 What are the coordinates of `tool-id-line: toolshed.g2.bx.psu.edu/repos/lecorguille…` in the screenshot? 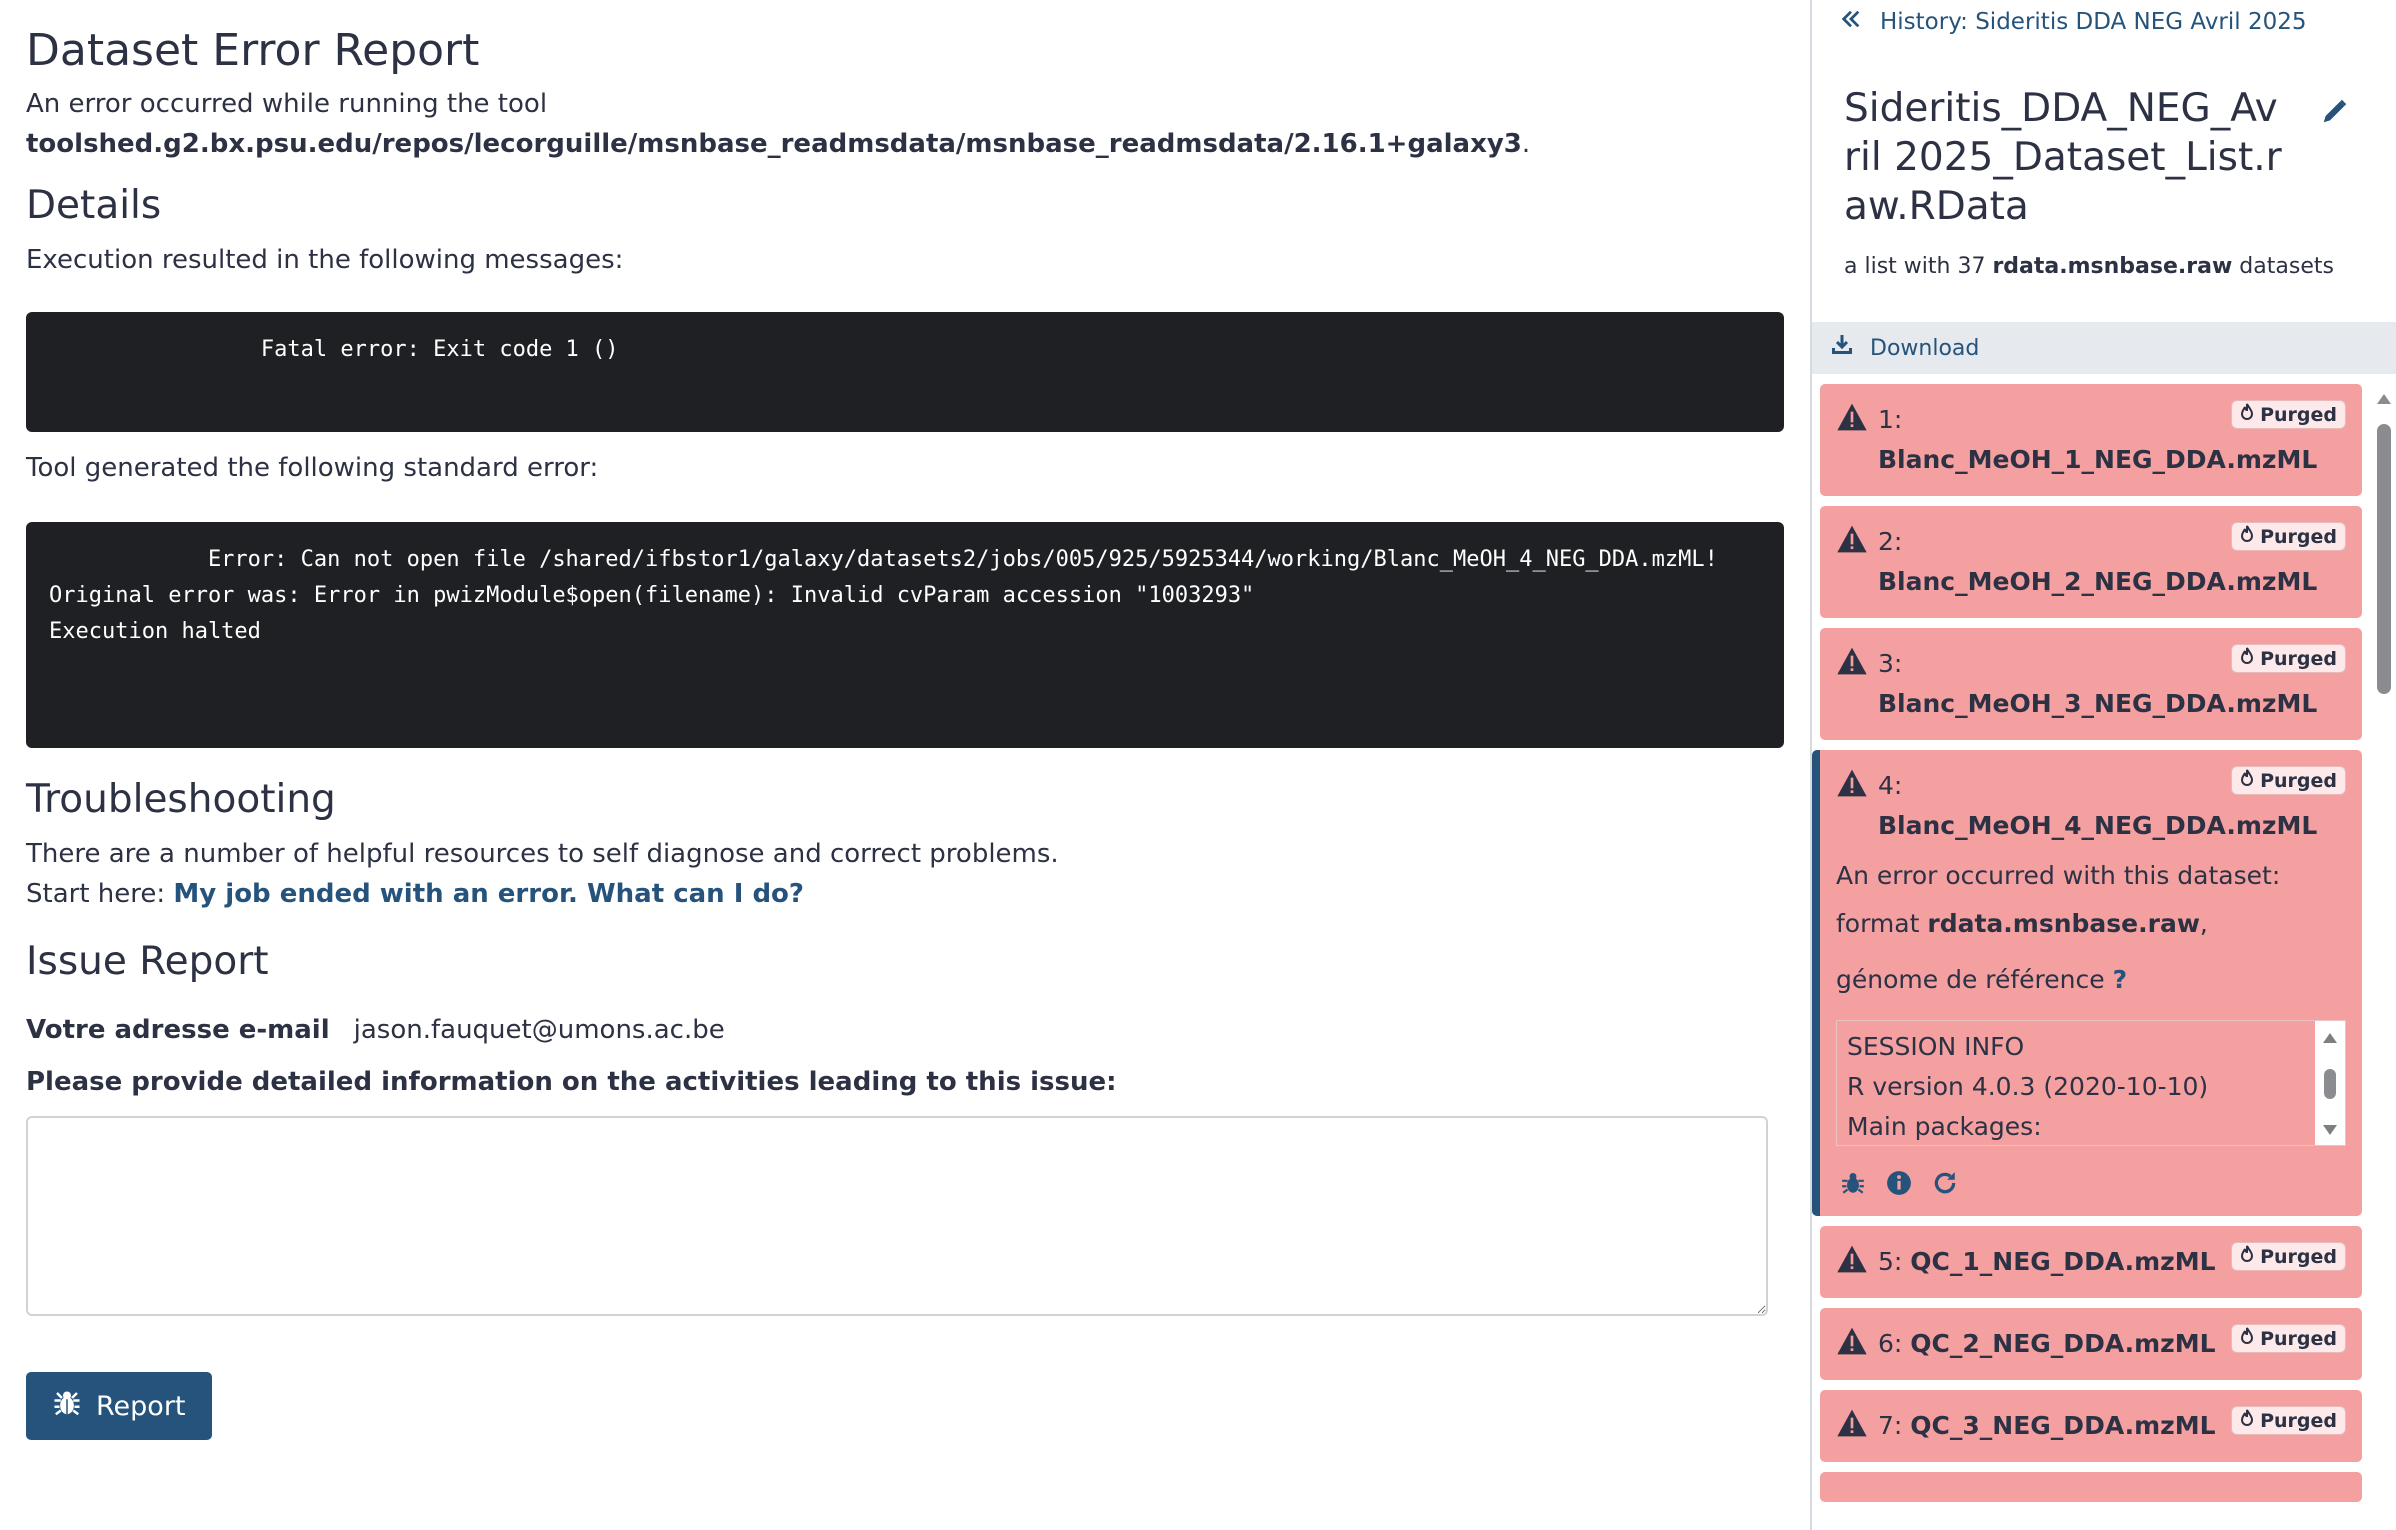 It's located at (778, 144).